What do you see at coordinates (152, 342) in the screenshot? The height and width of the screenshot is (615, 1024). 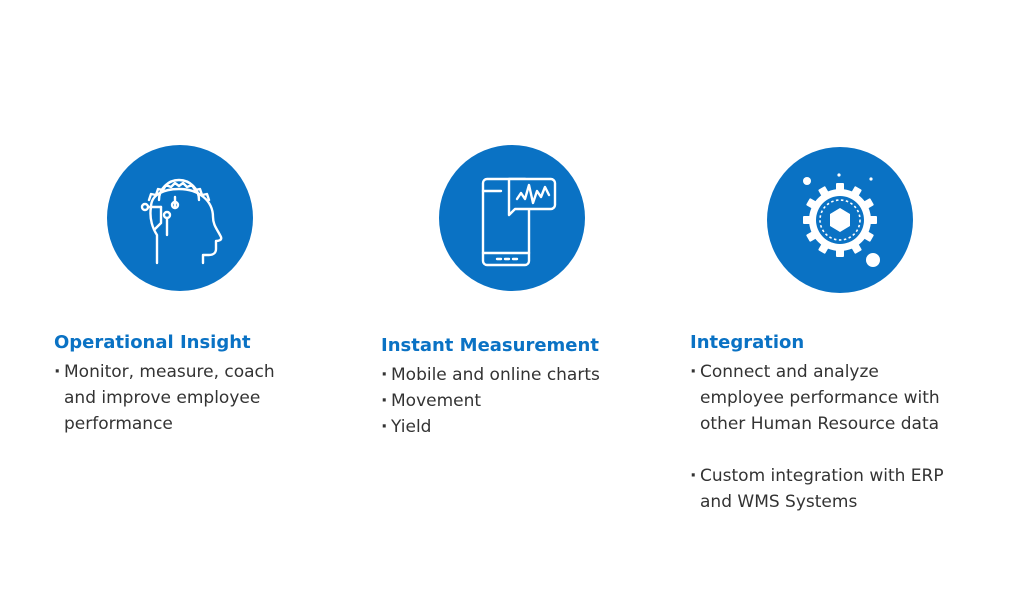 I see `feature-title: Operational Insight` at bounding box center [152, 342].